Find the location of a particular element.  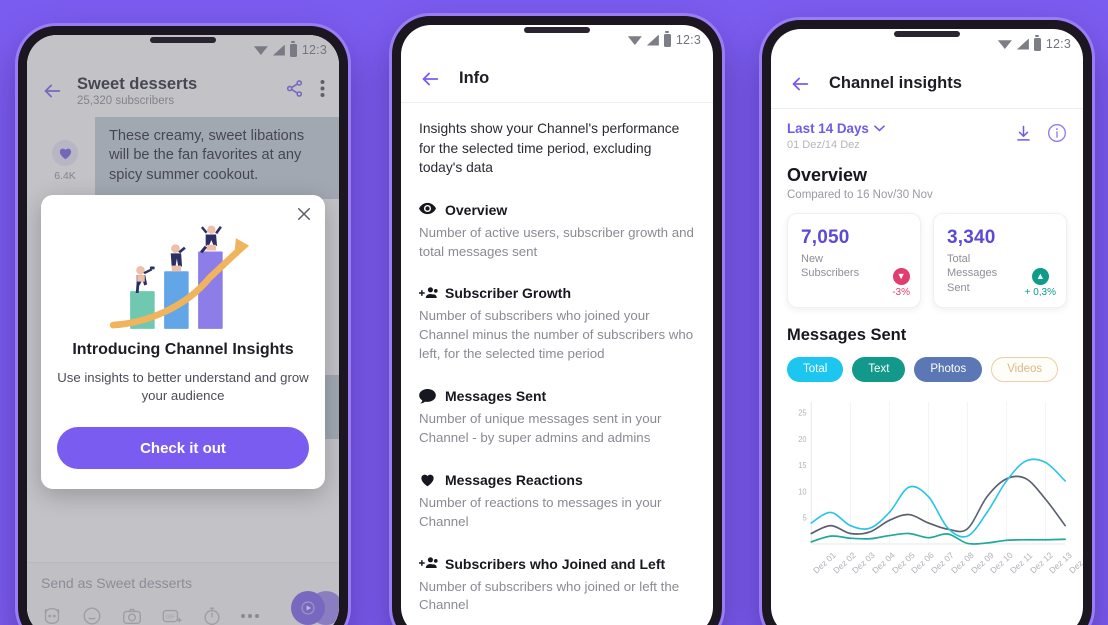

section-title: Overview is located at coordinates (476, 209).